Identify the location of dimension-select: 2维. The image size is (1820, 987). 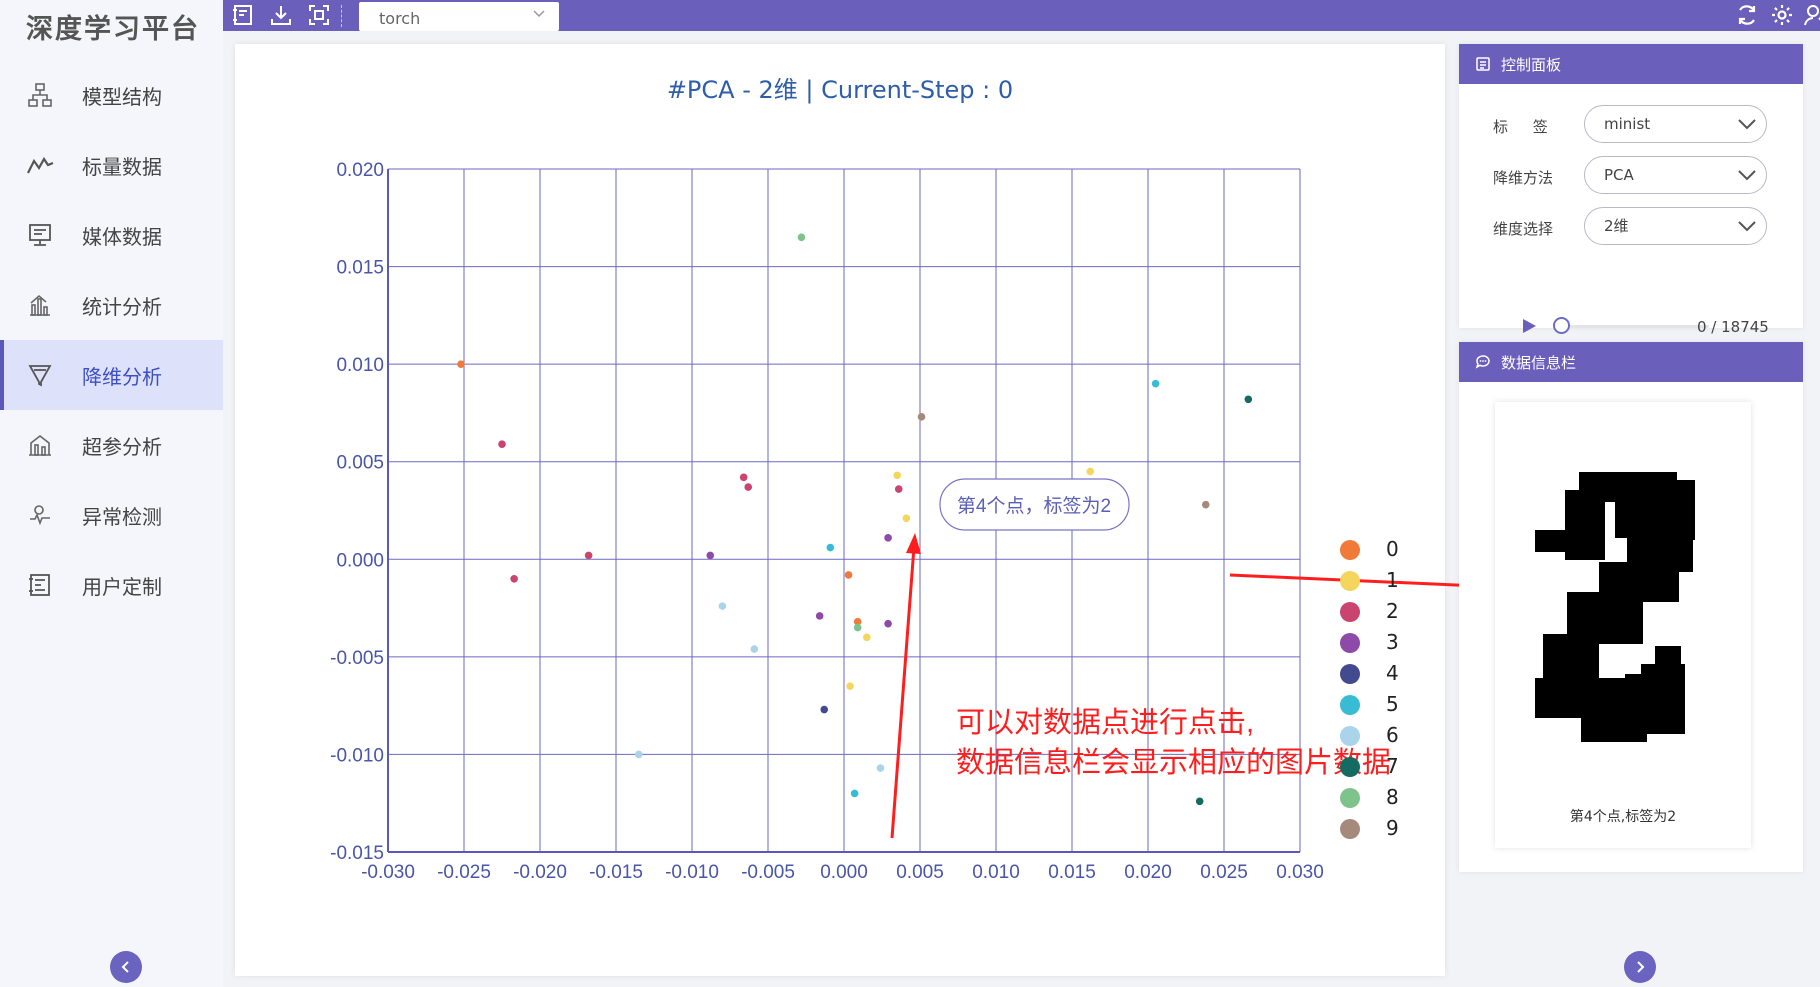
(1675, 226).